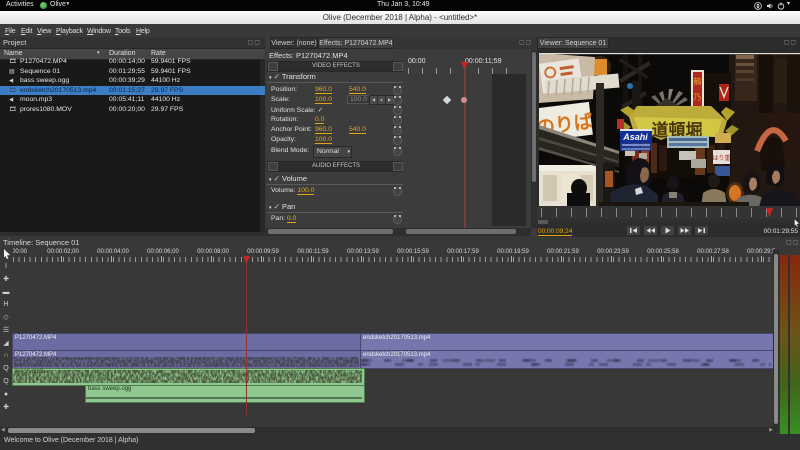 The width and height of the screenshot is (800, 450). What do you see at coordinates (721, 158) in the screenshot?
I see `svg-text: はり重` at bounding box center [721, 158].